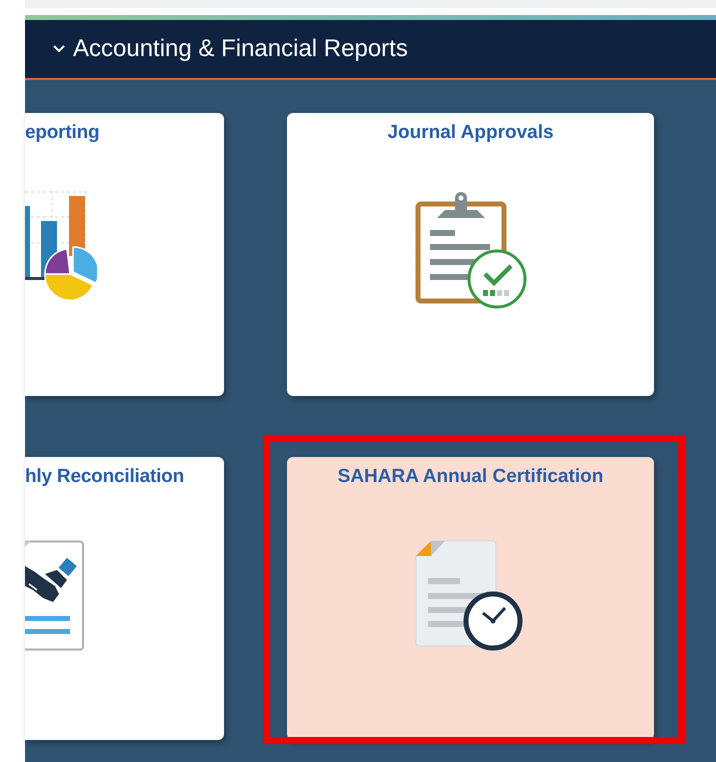 This screenshot has height=762, width=716. What do you see at coordinates (62, 132) in the screenshot?
I see `tile-title: eporting` at bounding box center [62, 132].